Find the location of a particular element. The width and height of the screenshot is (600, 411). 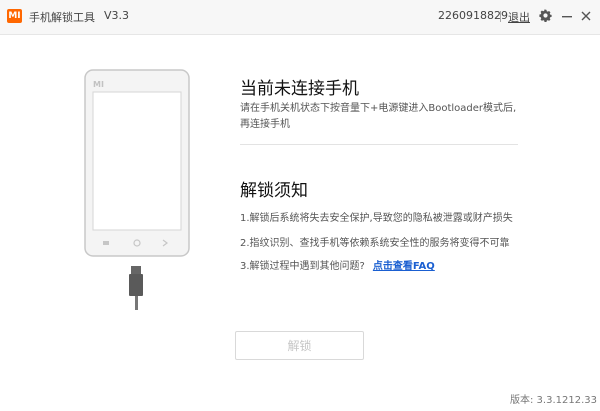

notice-item-3: 3.解锁过程中遇到其他问题? 点击查看FAQ is located at coordinates (337, 264).